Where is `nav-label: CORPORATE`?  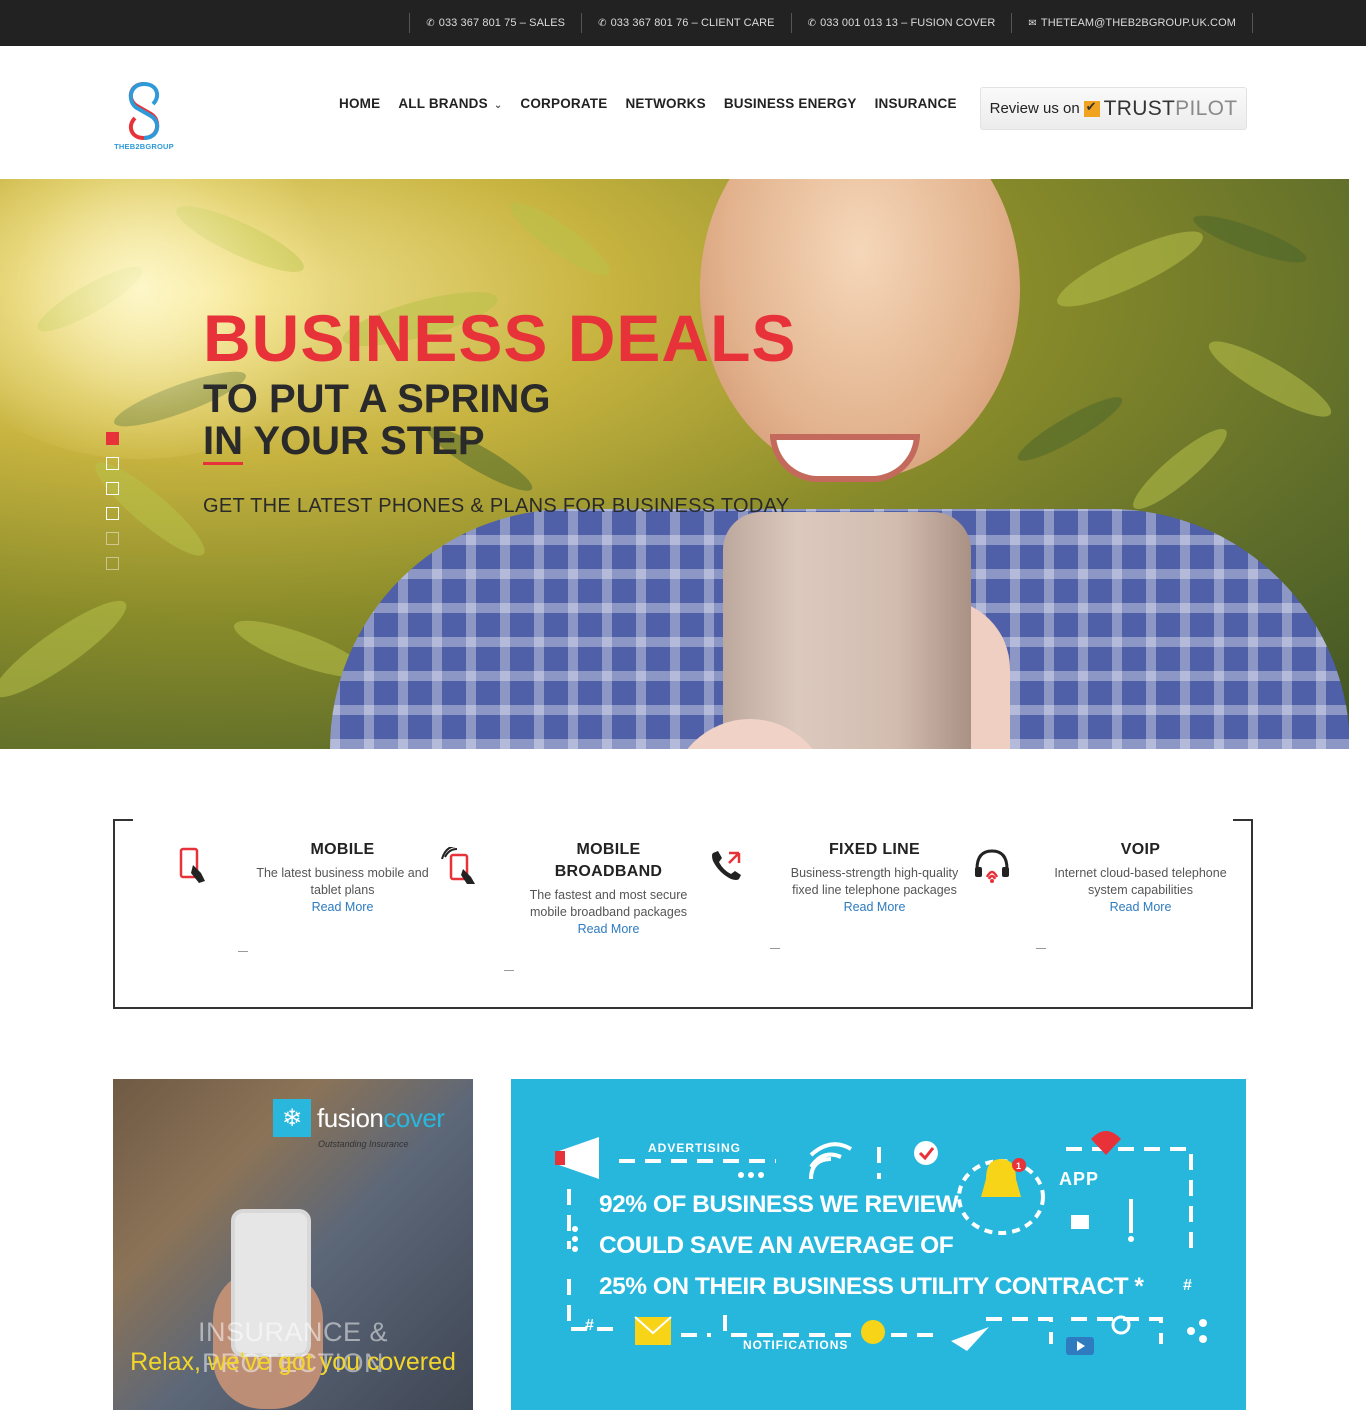 nav-label: CORPORATE is located at coordinates (564, 103).